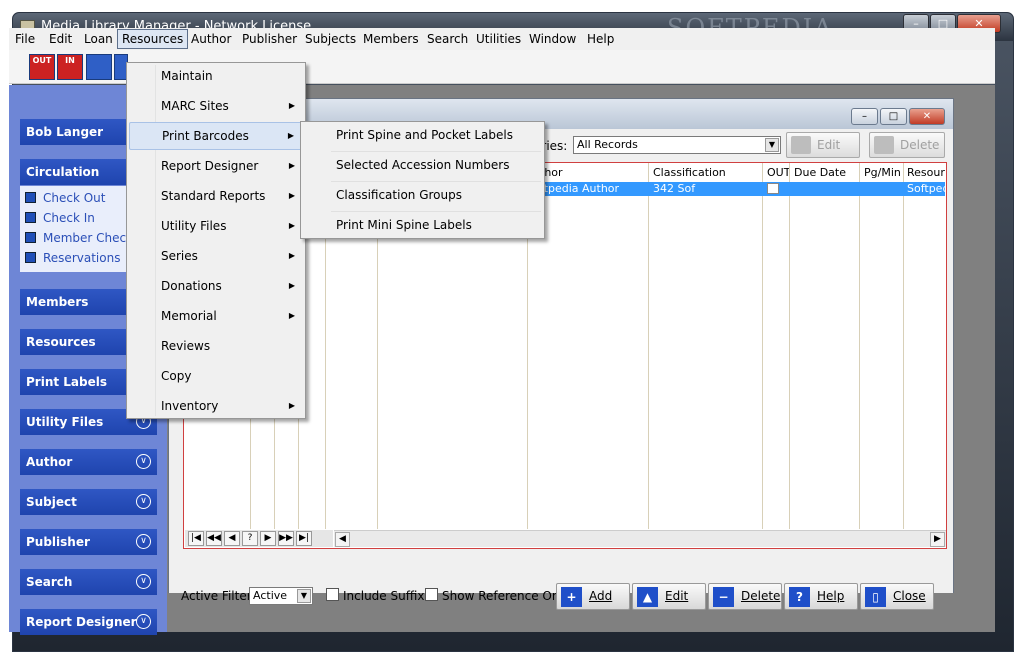 The image size is (1033, 670). I want to click on submenu-item-selected-accession: Selected Accession Numbers, so click(422, 166).